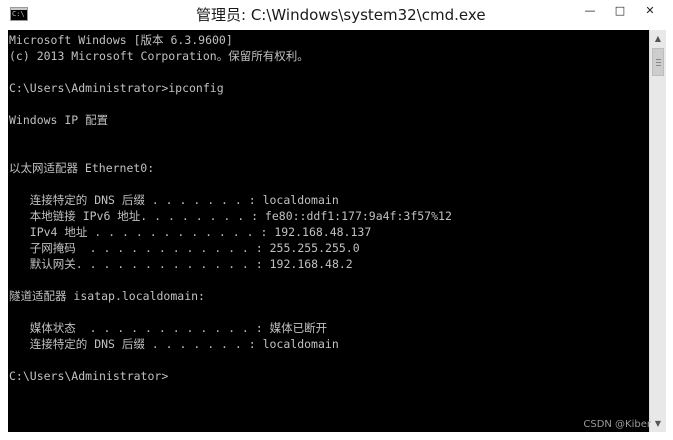 Image resolution: width=673 pixels, height=440 pixels. What do you see at coordinates (159, 56) in the screenshot?
I see `console-line: (c) 2013 Microsoft Corporation。保留所有权利。` at bounding box center [159, 56].